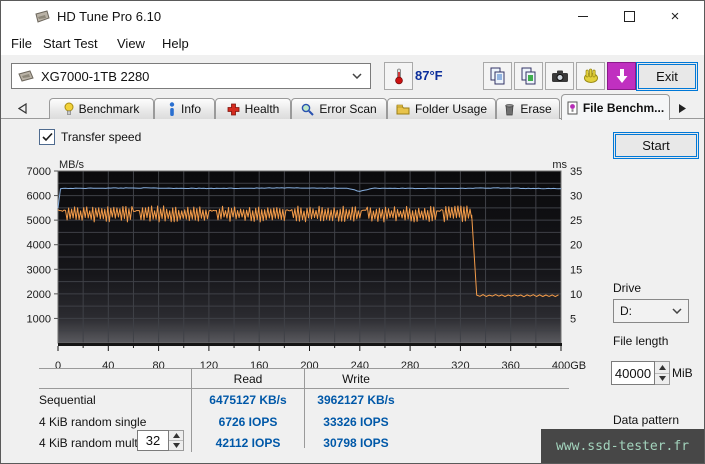  What do you see at coordinates (101, 137) in the screenshot?
I see `transfer-speed-label: Transfer speed` at bounding box center [101, 137].